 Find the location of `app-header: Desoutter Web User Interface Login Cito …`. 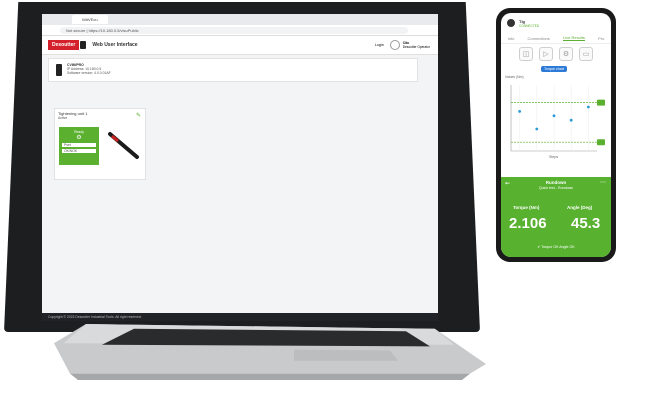

app-header: Desoutter Web User Interface Login Cito … is located at coordinates (240, 45).